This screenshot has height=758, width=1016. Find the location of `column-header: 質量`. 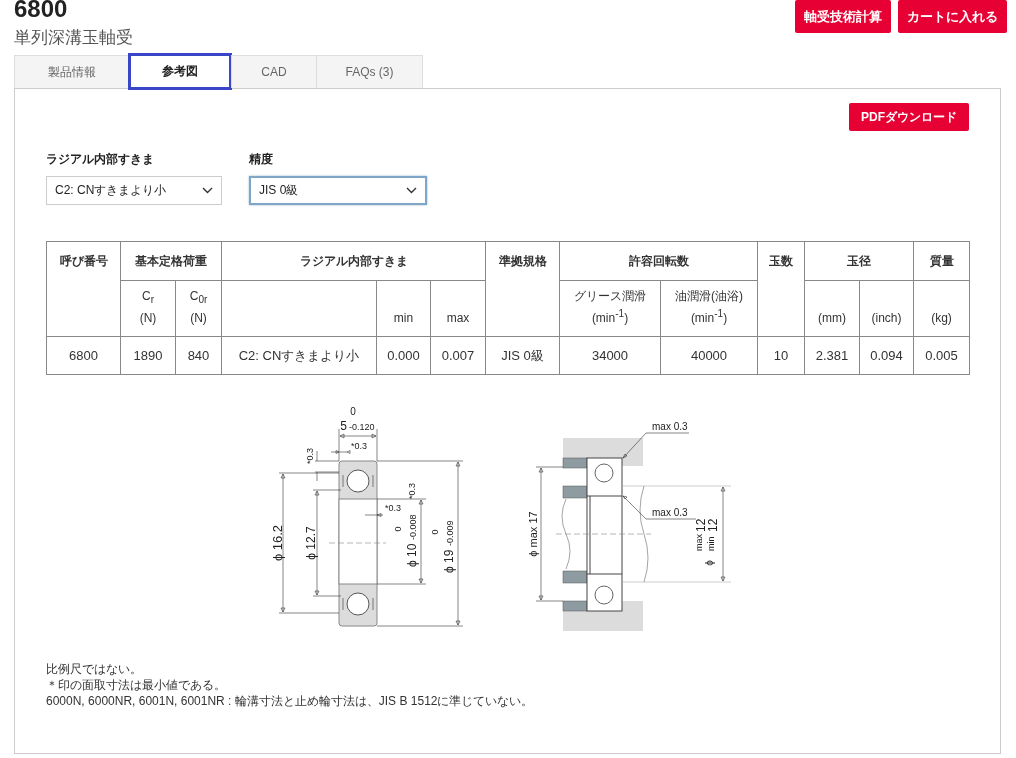

column-header: 質量 is located at coordinates (941, 261).